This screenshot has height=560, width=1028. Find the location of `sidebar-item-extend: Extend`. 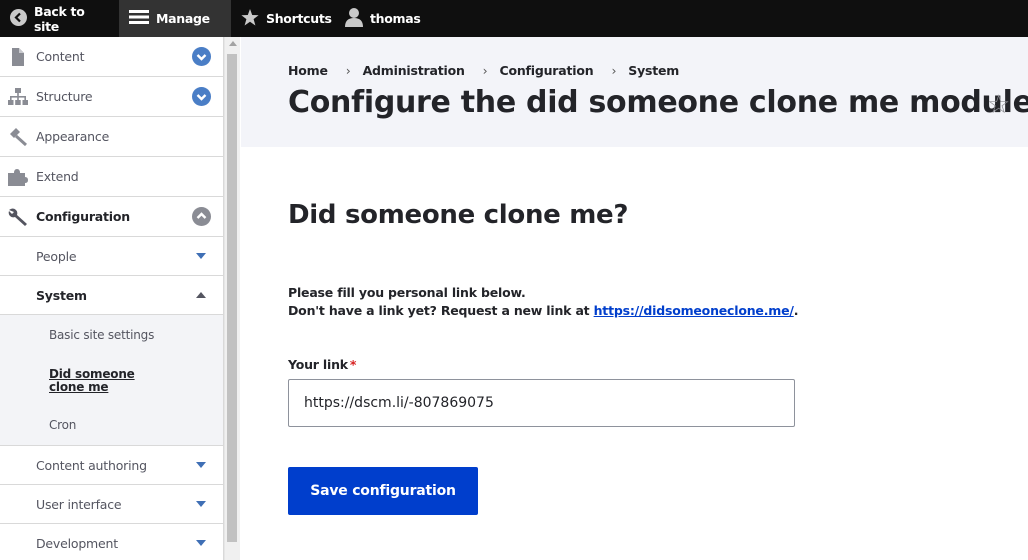

sidebar-item-extend: Extend is located at coordinates (111, 177).